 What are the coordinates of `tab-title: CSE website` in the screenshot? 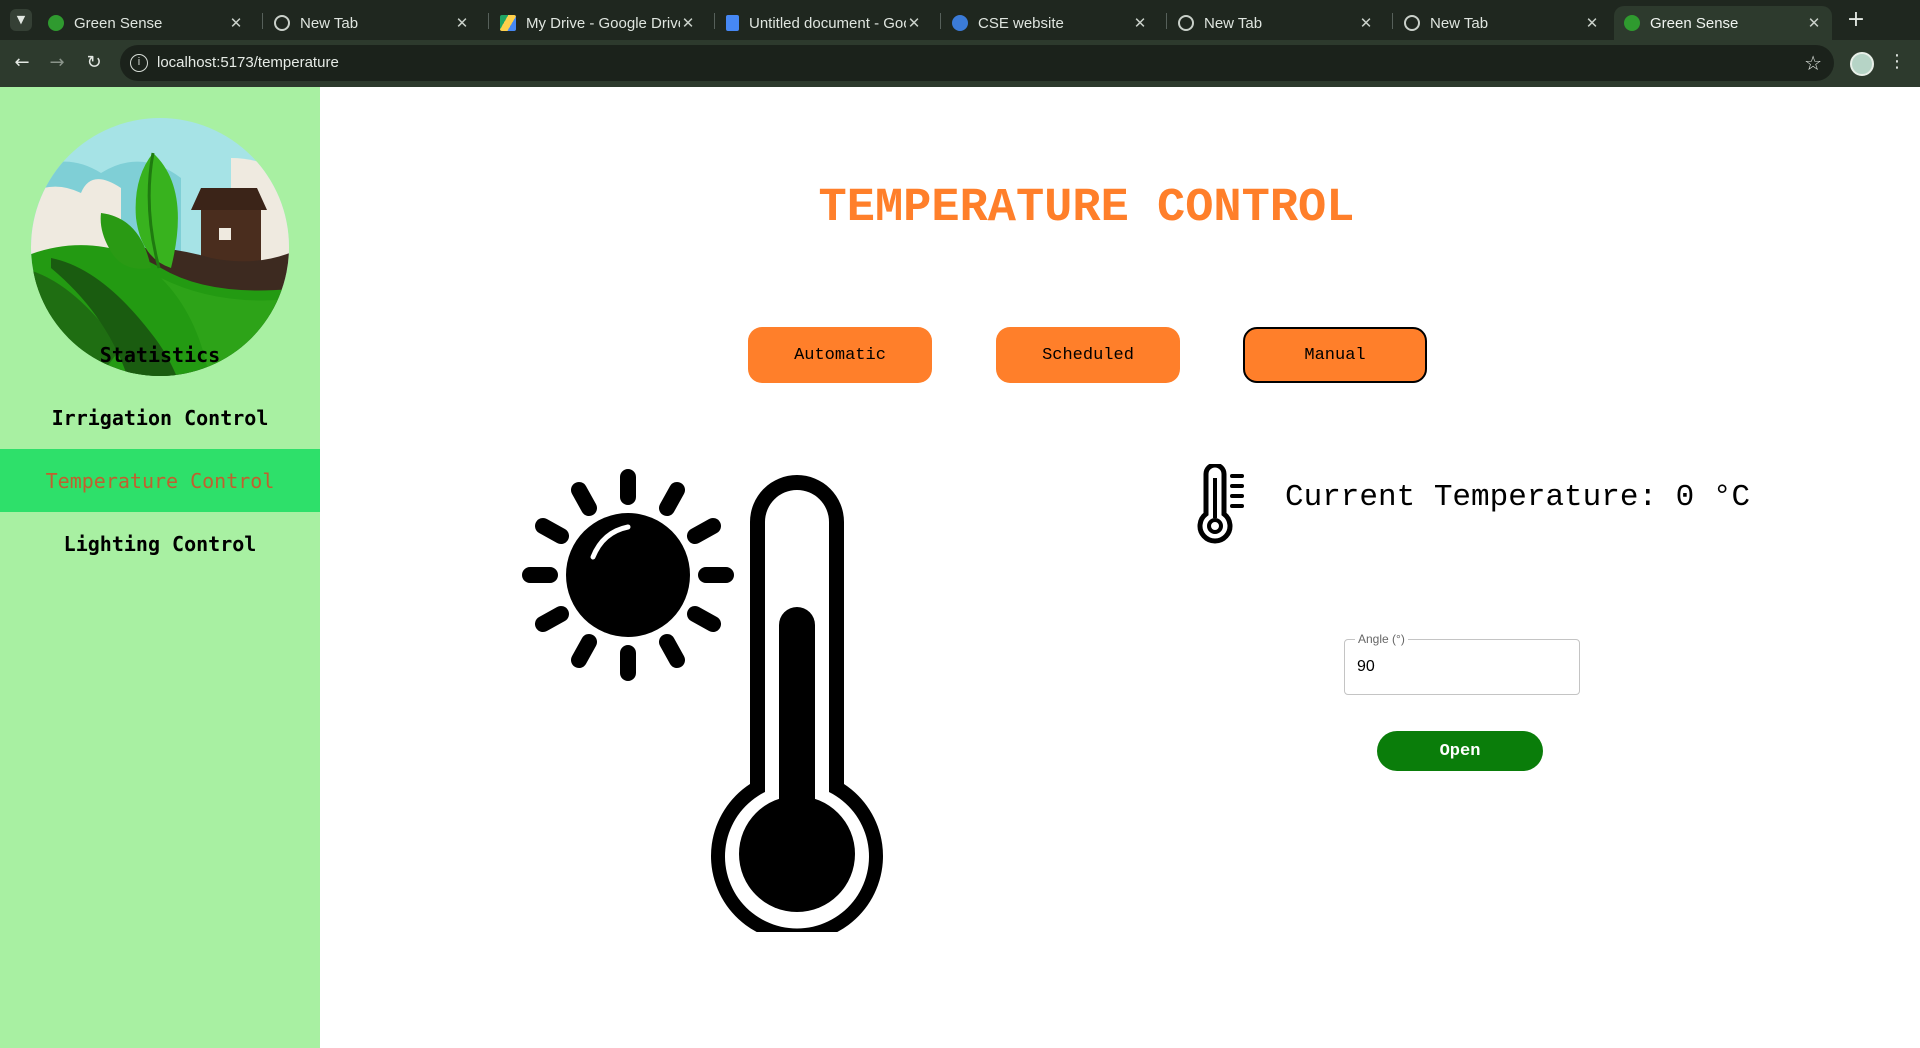 It's located at (1021, 23).